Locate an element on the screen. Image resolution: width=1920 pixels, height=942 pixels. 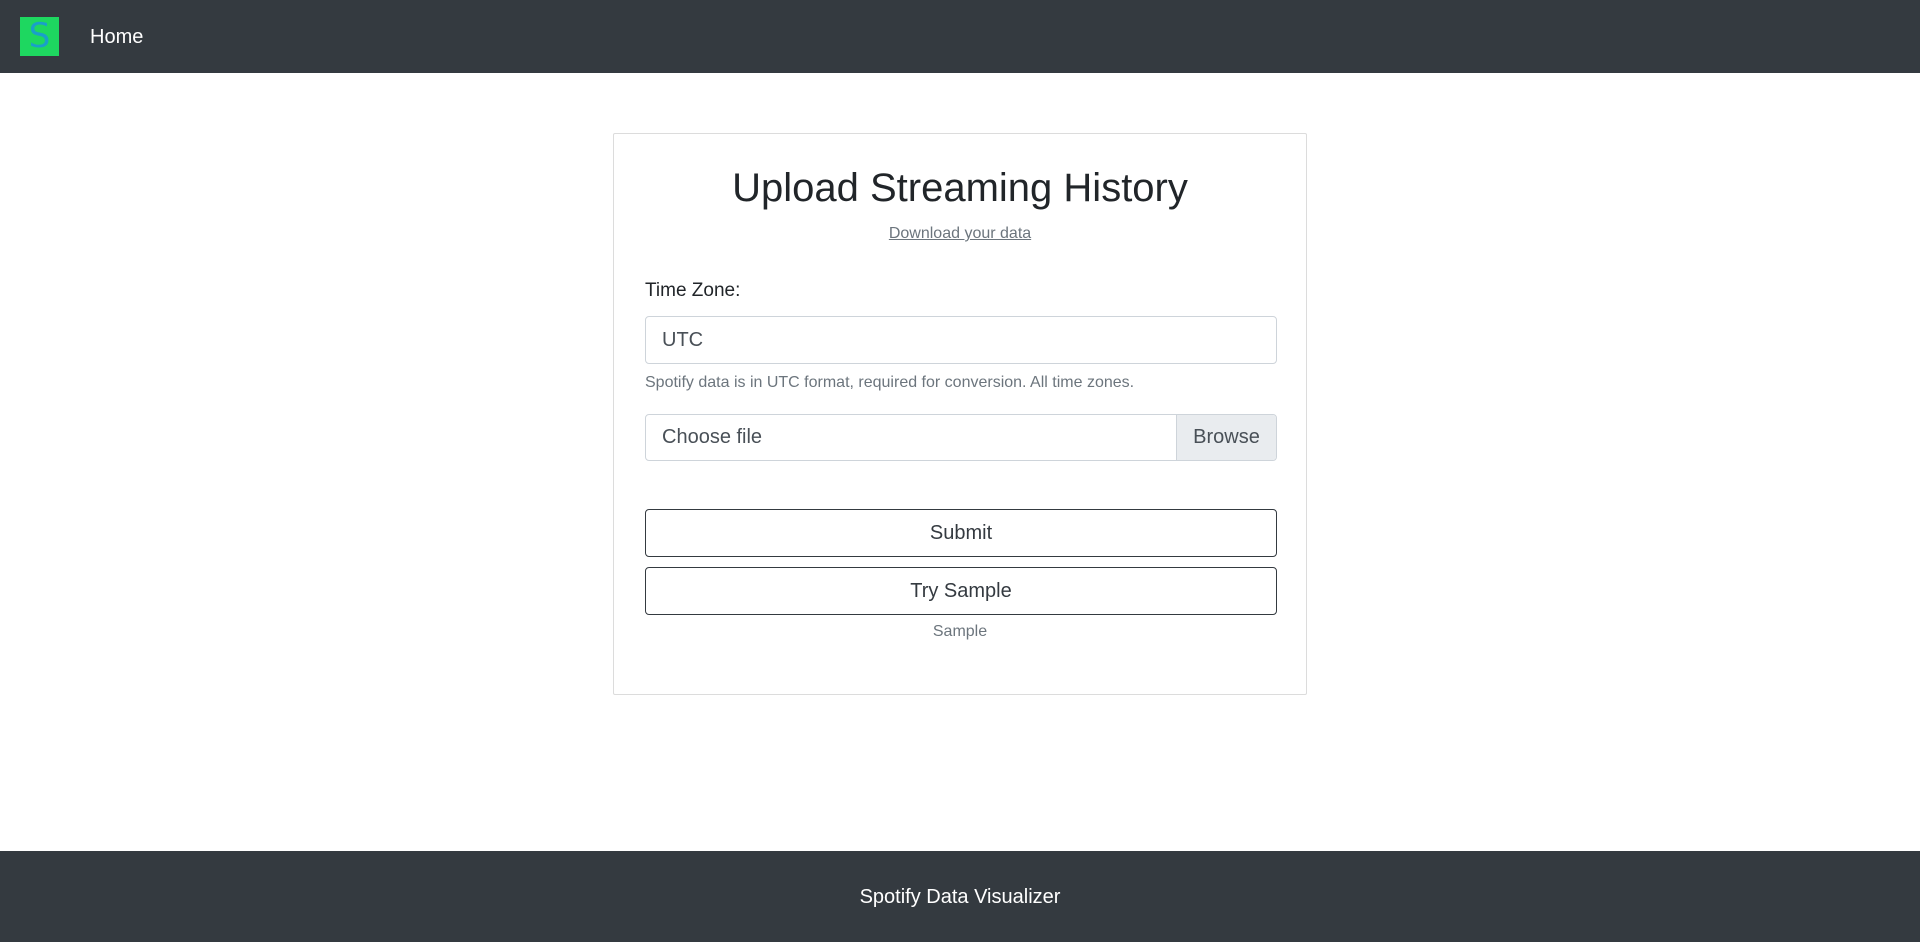
file-input-label: Choose file is located at coordinates (911, 437).